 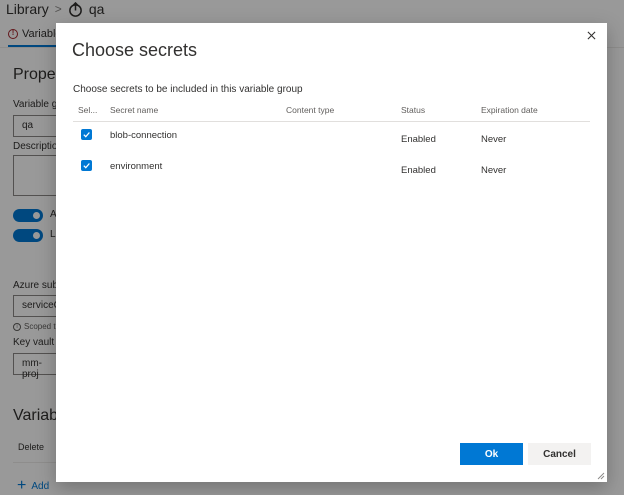 What do you see at coordinates (331, 137) in the screenshot?
I see `table-row: blob-connection Enabled Never` at bounding box center [331, 137].